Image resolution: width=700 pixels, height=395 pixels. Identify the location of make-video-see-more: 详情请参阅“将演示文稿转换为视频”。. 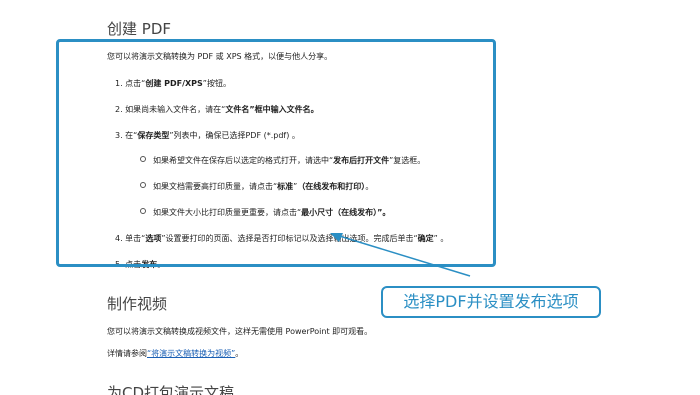
(175, 353).